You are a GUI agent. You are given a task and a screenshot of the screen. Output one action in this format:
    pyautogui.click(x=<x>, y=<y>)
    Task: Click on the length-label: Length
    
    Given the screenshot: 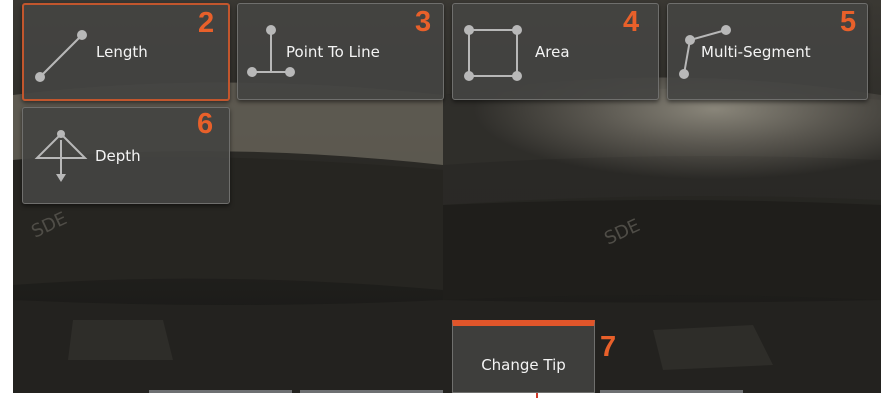 What is the action you would take?
    pyautogui.click(x=122, y=52)
    